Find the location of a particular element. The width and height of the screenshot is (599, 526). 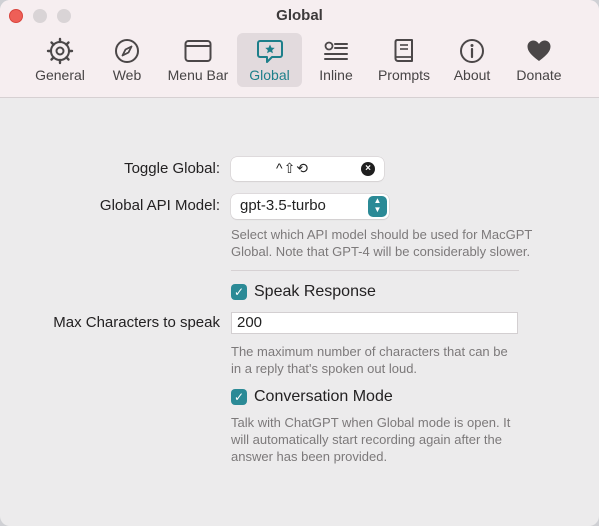

speak-response-checkbox: ✓ is located at coordinates (239, 292).